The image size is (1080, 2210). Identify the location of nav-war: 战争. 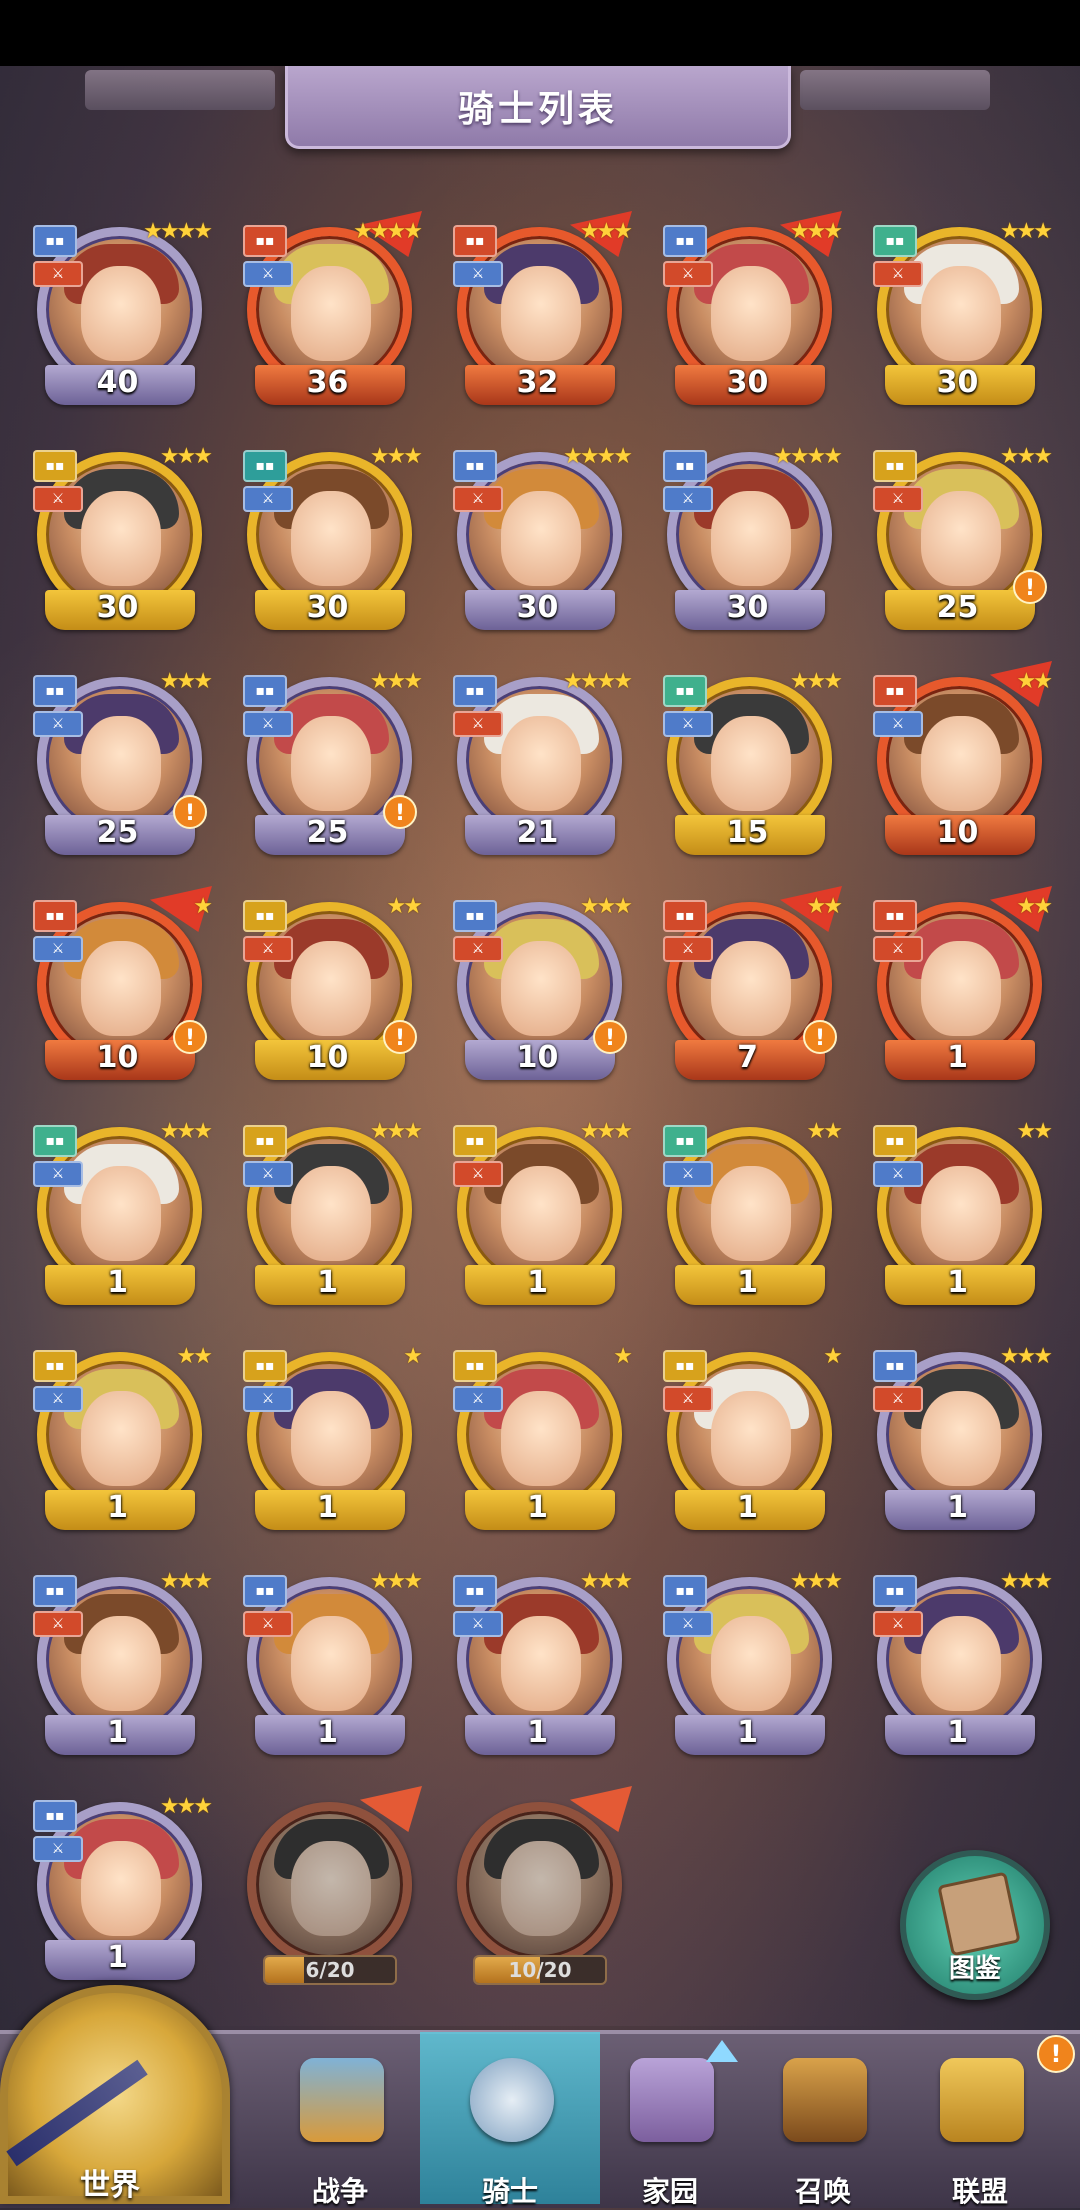
(340, 2124).